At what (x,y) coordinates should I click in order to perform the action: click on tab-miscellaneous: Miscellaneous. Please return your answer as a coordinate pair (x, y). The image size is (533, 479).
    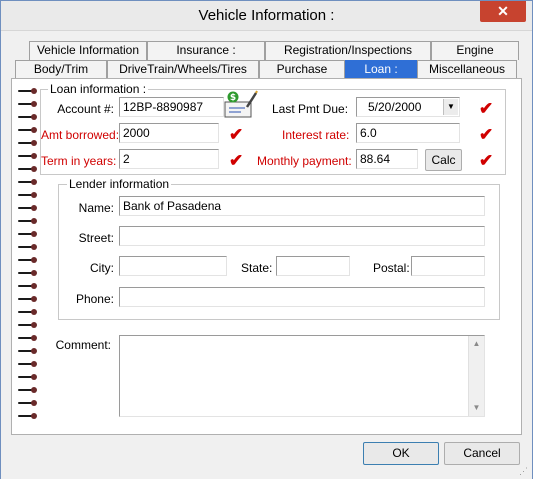
    Looking at the image, I should click on (467, 69).